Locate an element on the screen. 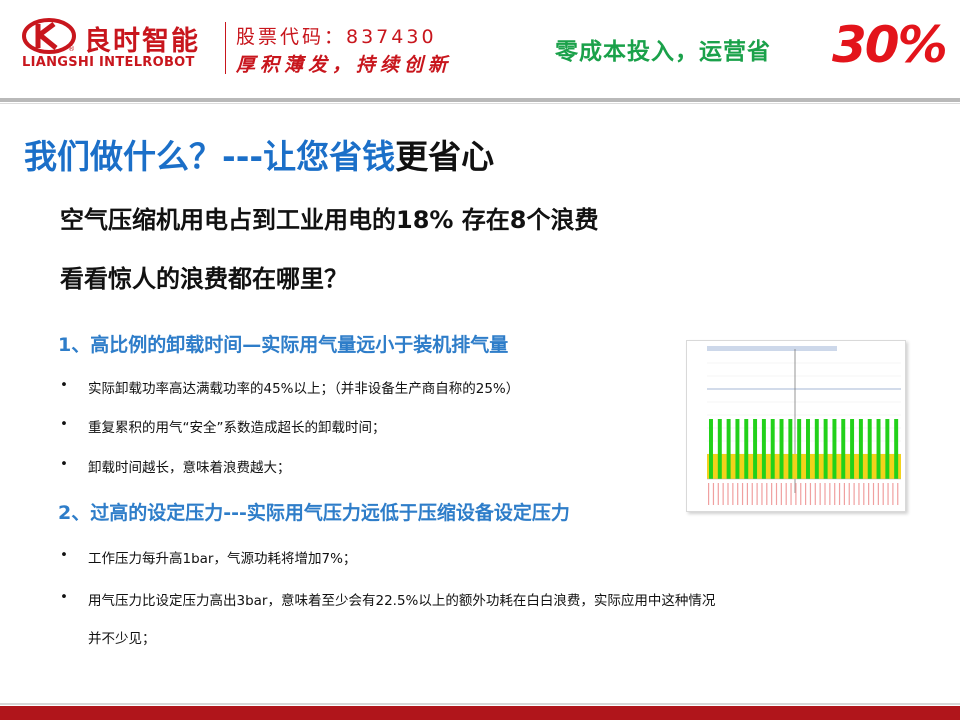 Image resolution: width=960 pixels, height=720 pixels. load-chart-svg is located at coordinates (796, 426).